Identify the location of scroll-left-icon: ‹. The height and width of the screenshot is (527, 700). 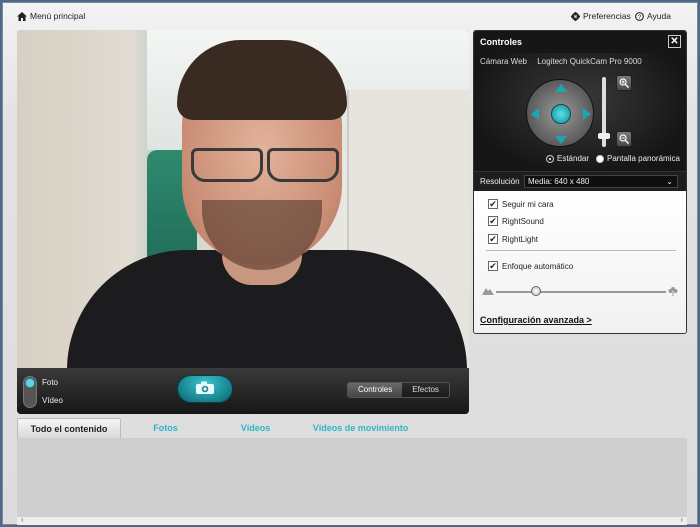
(22, 519).